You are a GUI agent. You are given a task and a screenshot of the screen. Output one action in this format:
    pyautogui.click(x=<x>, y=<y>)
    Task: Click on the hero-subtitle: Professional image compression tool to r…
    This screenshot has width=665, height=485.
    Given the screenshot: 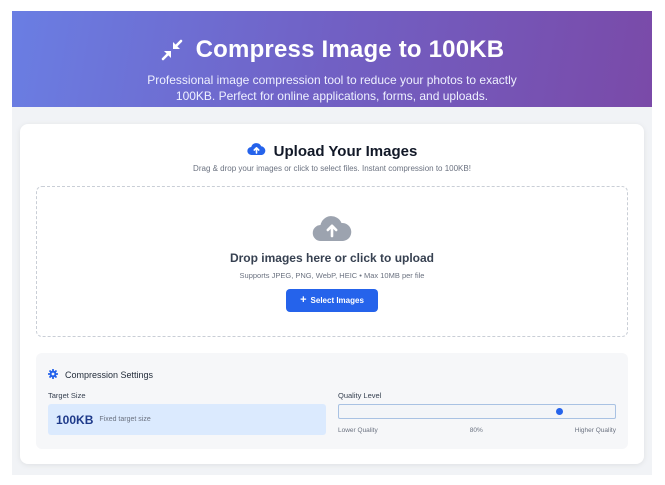 What is the action you would take?
    pyautogui.click(x=332, y=88)
    